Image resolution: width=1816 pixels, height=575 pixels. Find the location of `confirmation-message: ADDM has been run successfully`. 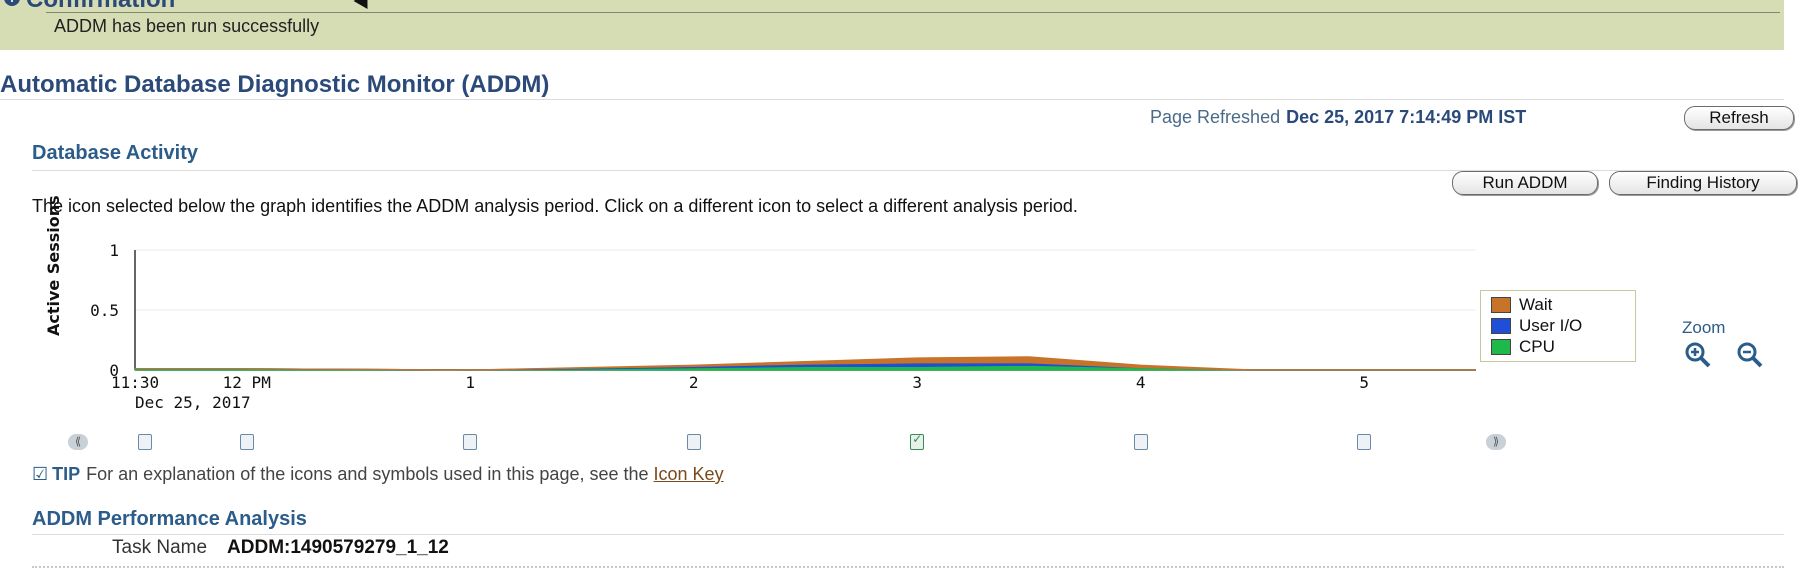

confirmation-message: ADDM has been run successfully is located at coordinates (187, 26).